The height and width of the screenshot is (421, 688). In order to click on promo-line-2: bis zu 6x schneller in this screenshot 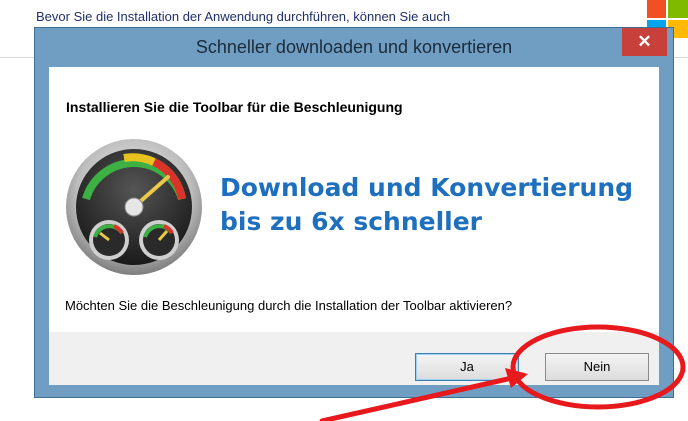, I will do `click(351, 221)`.